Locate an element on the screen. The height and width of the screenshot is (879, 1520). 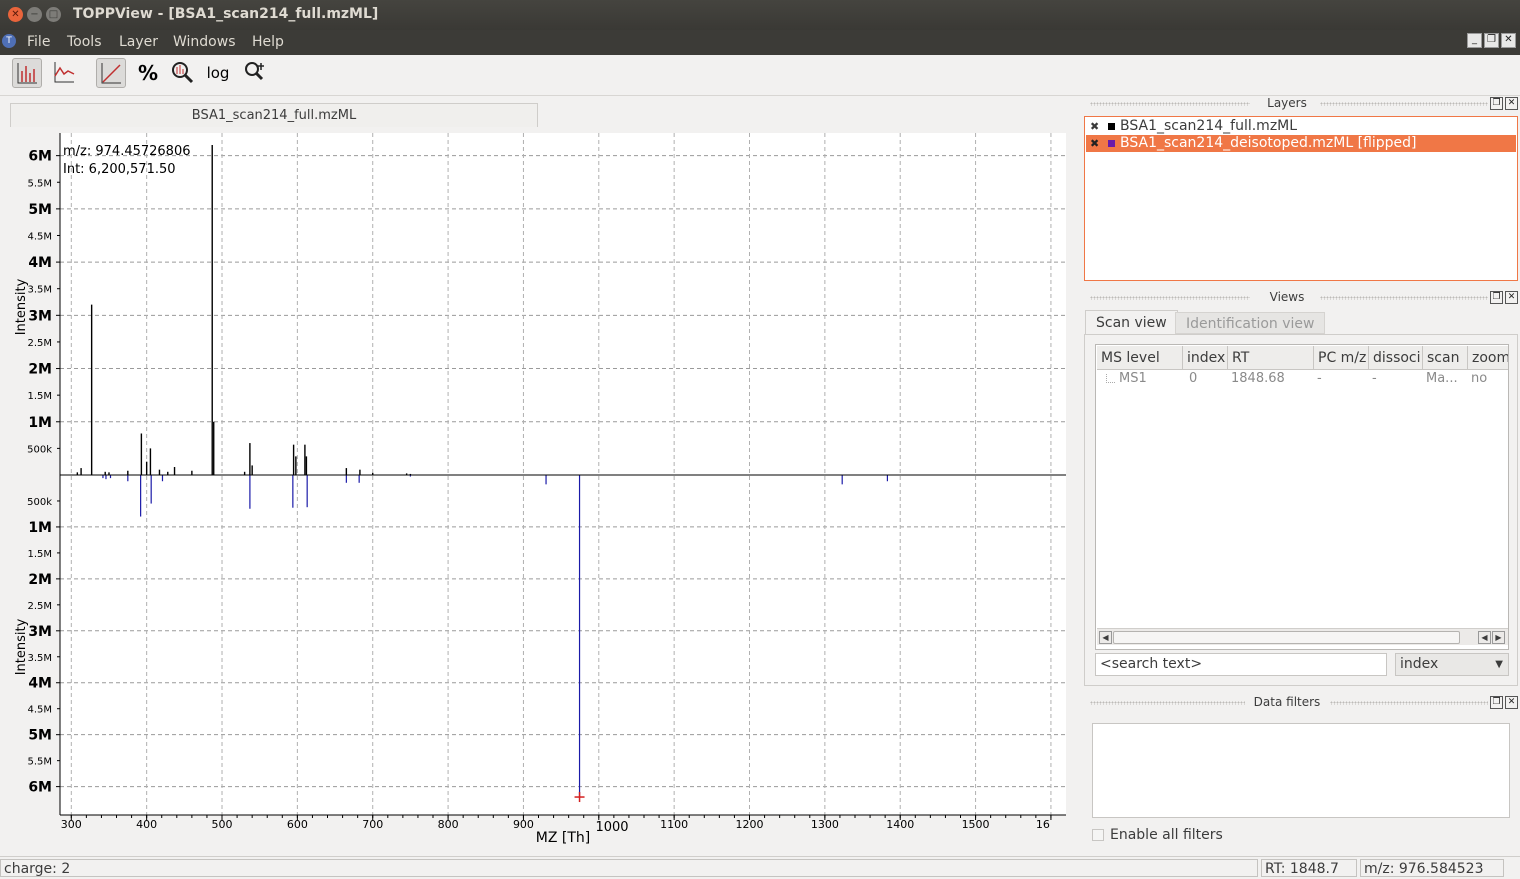
x-tick-label: 600 is located at coordinates (297, 824).